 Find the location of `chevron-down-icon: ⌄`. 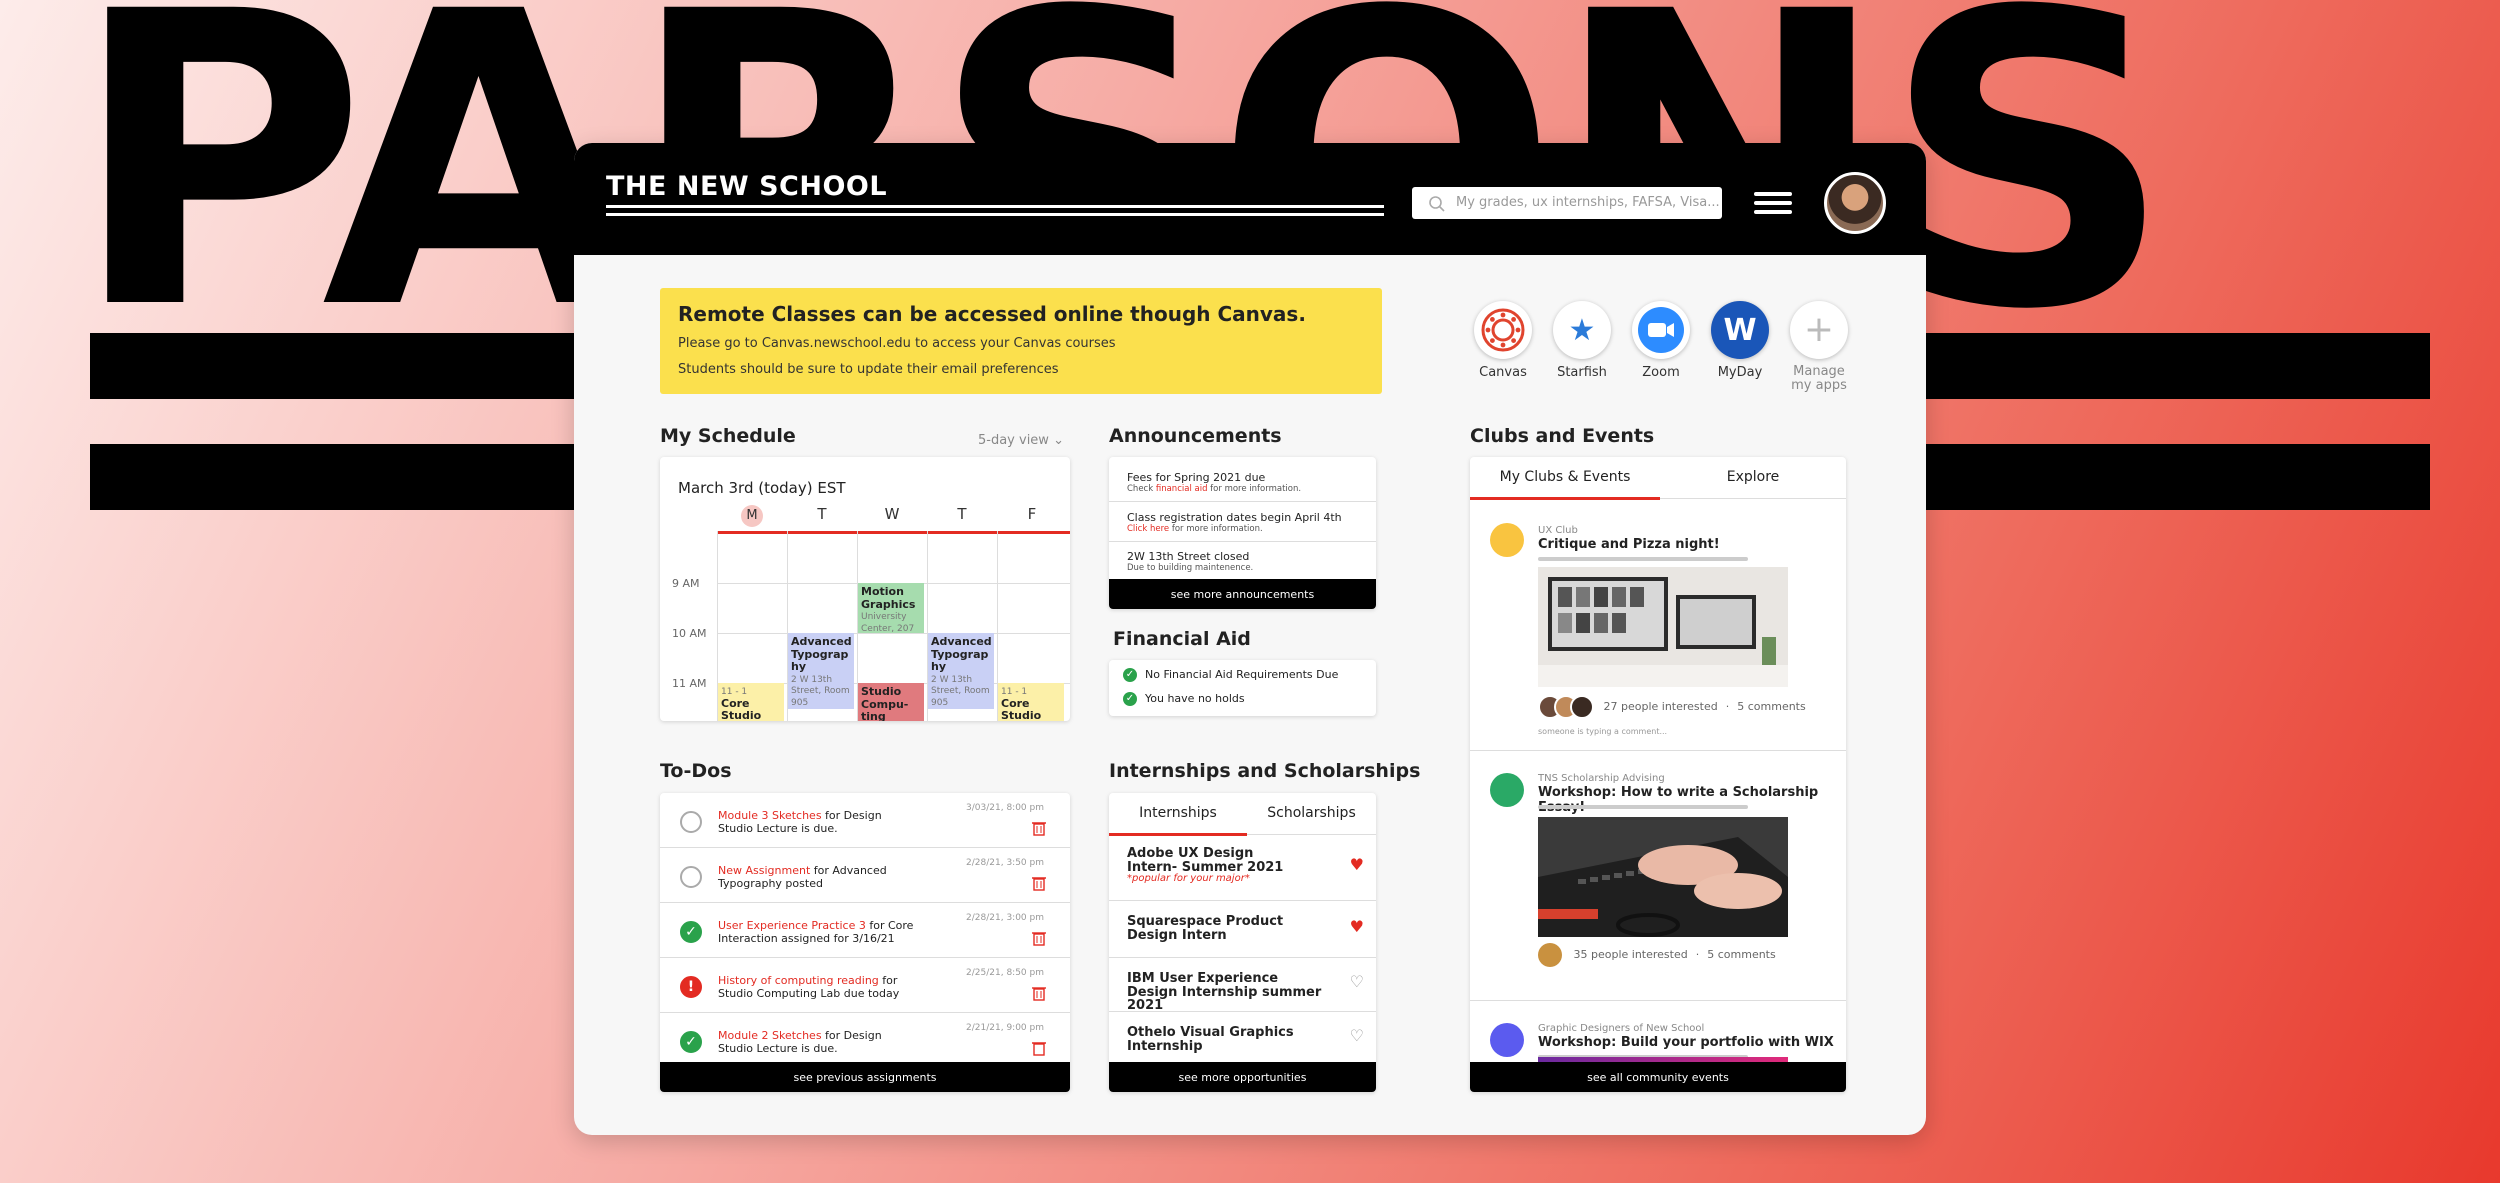

chevron-down-icon: ⌄ is located at coordinates (1058, 440).